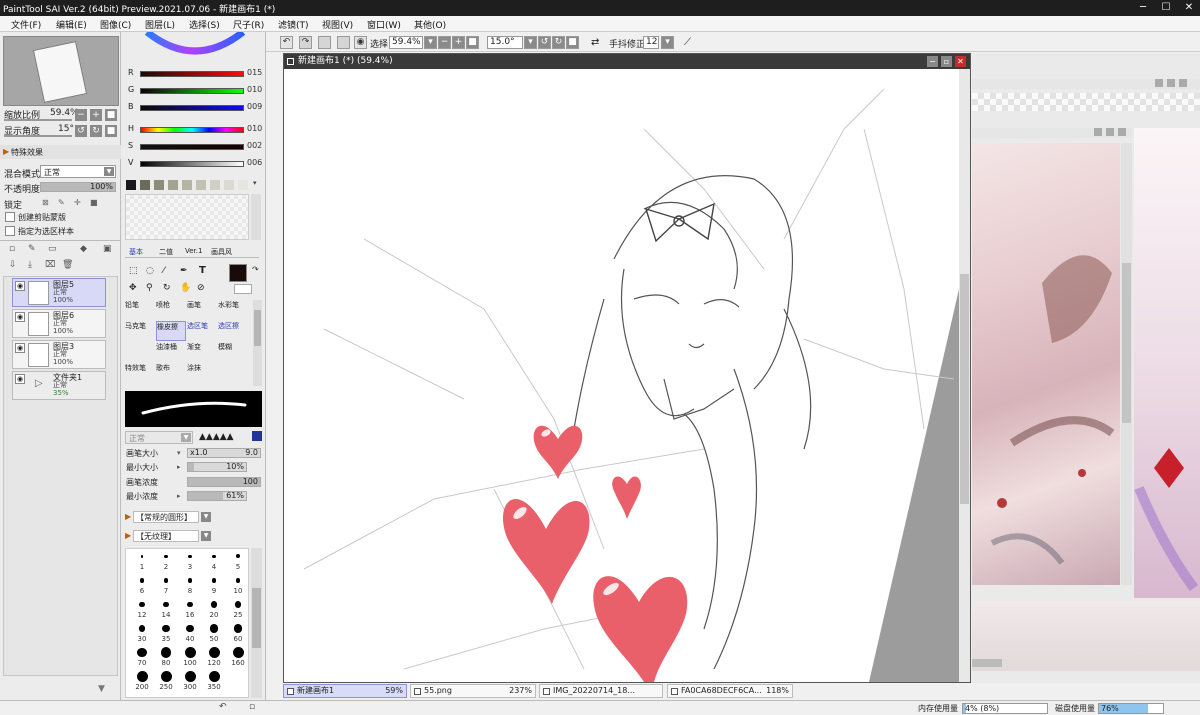  I want to click on brush-selection-eraser: 选区擦, so click(233, 331).